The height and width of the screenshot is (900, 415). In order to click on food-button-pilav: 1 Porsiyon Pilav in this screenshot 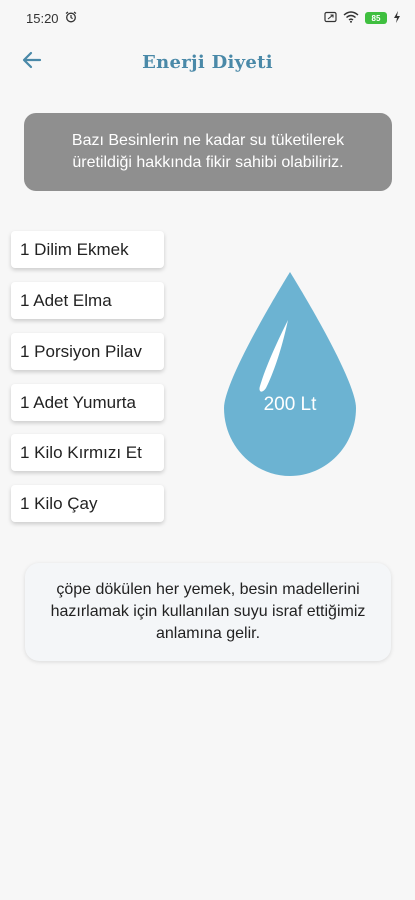, I will do `click(87, 351)`.